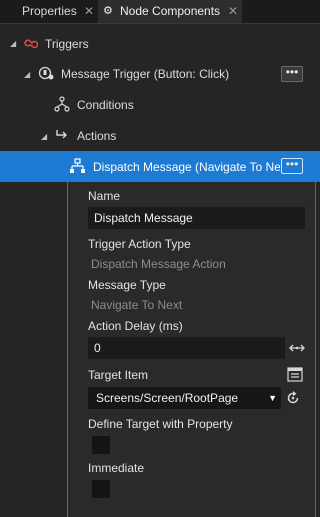  What do you see at coordinates (293, 399) in the screenshot?
I see `reset-icon` at bounding box center [293, 399].